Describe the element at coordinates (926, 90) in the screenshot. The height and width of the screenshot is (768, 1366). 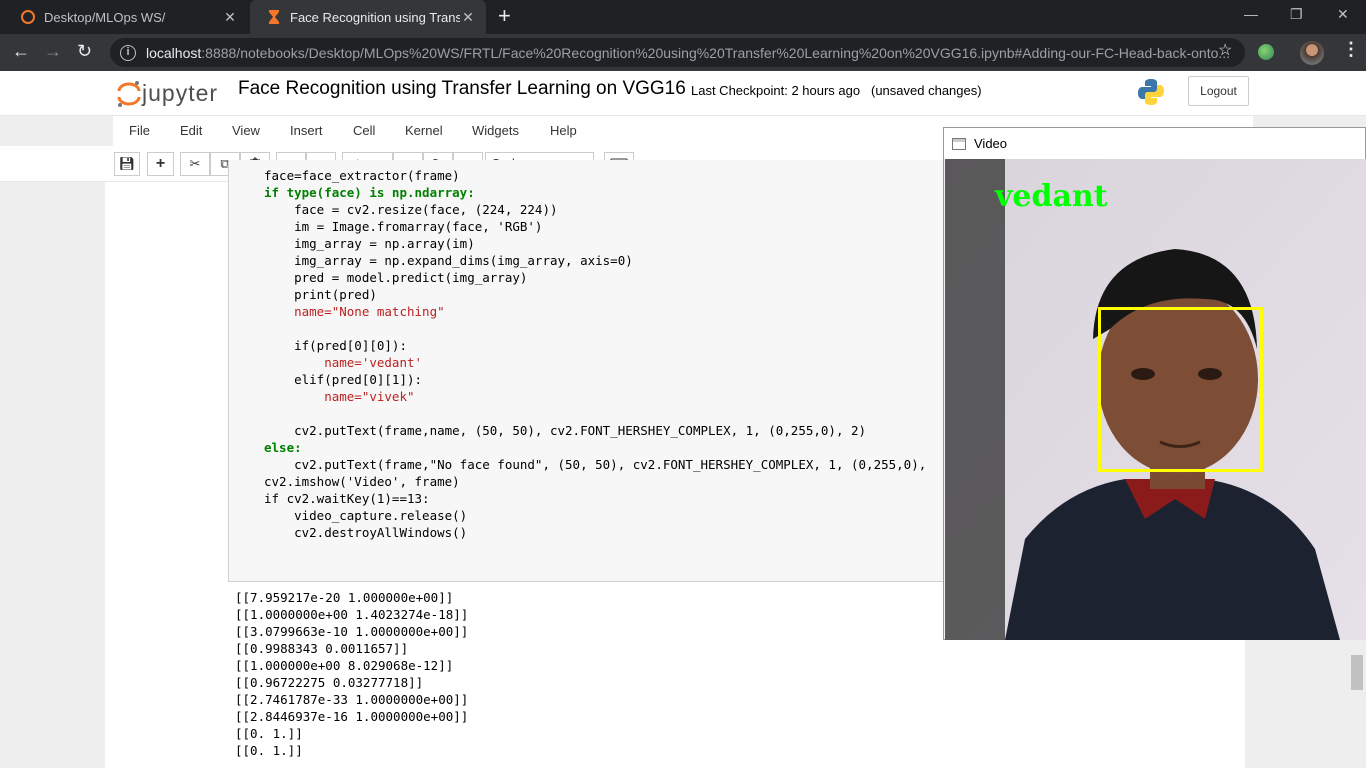
I see `unsaved-indicator: (unsaved changes)` at that location.